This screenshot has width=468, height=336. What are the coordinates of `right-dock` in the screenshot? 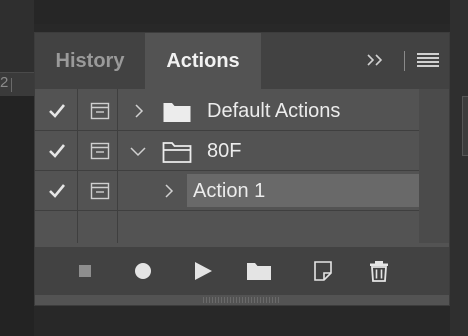 It's located at (459, 168).